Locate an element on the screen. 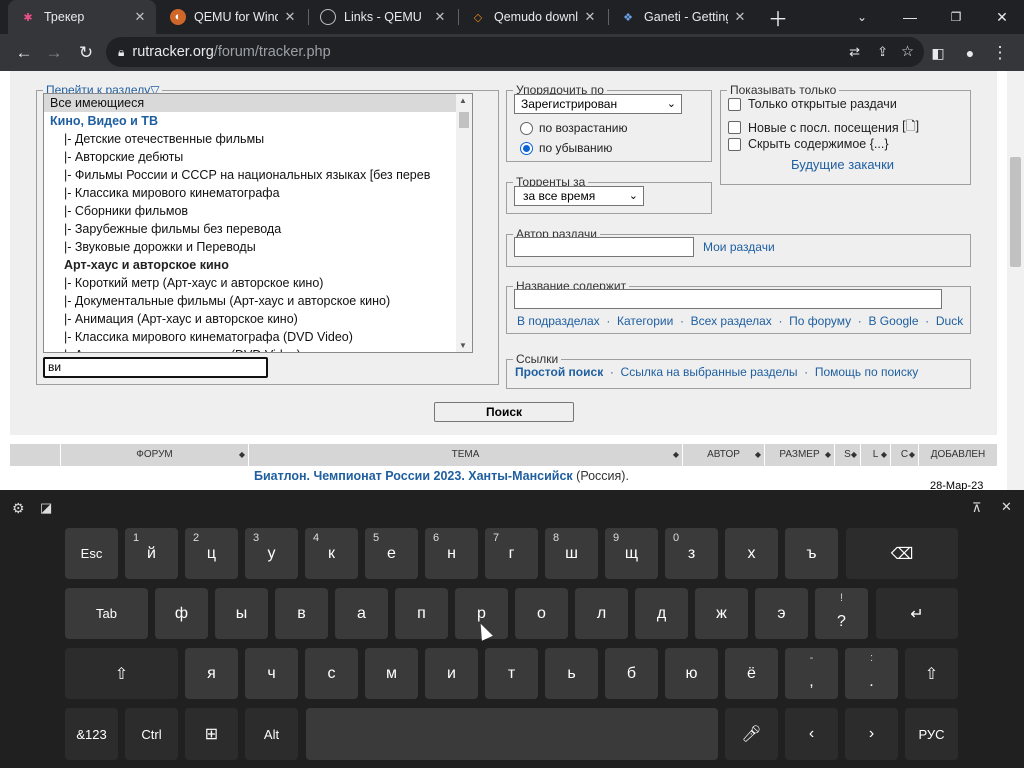 Image resolution: width=1024 pixels, height=768 pixels. list-scrollbar: ▲ ▼ is located at coordinates (464, 223).